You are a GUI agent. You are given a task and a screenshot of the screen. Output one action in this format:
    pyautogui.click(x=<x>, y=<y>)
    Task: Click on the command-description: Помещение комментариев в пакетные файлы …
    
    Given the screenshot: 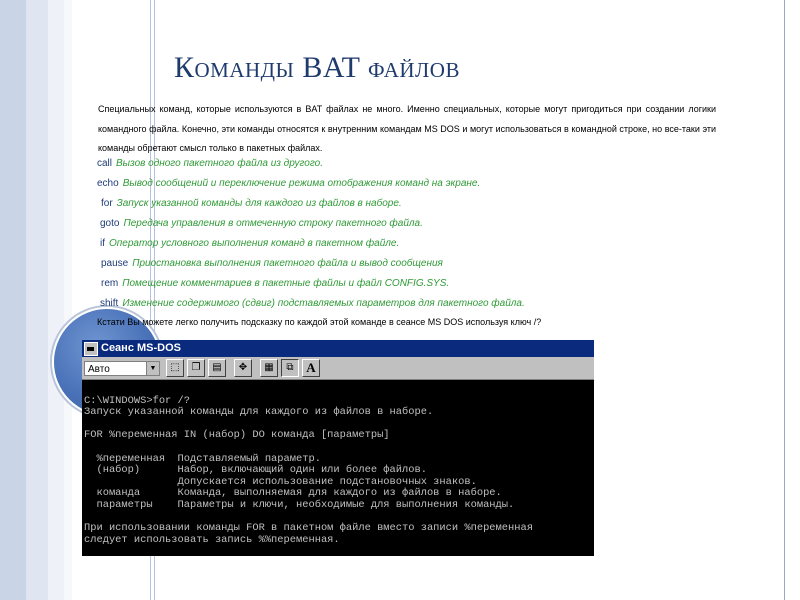 What is the action you would take?
    pyautogui.click(x=286, y=283)
    